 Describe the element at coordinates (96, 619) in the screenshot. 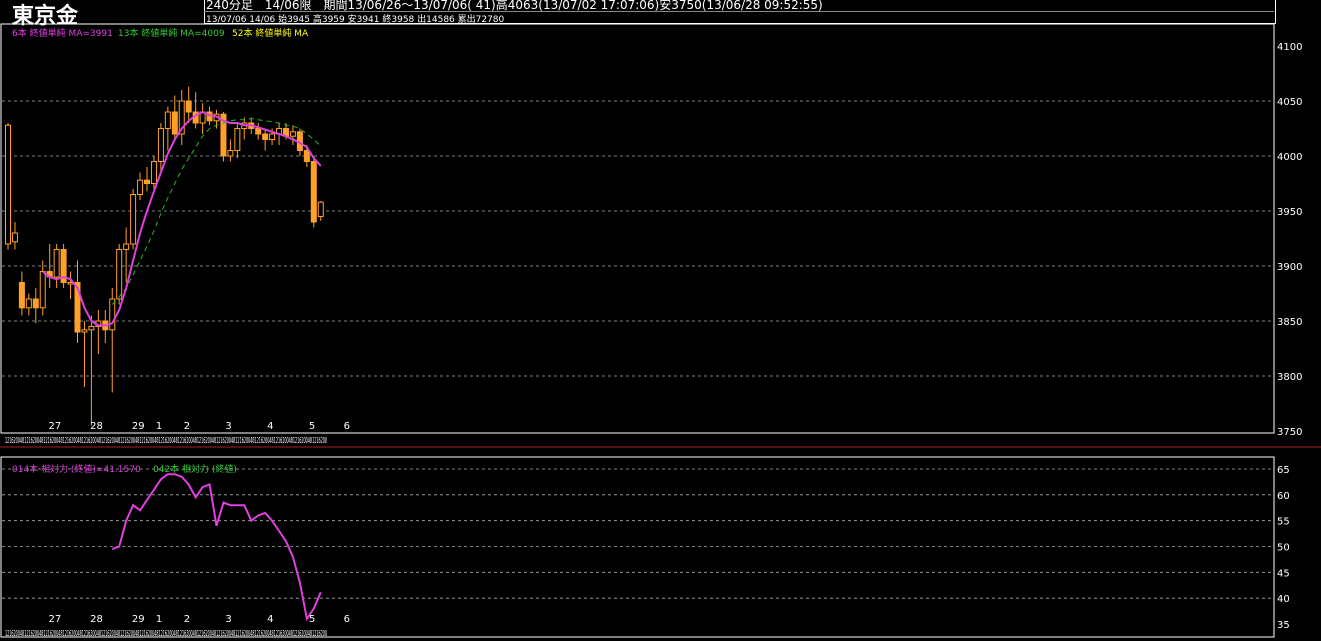

I see `rsi-day-label: 28` at that location.